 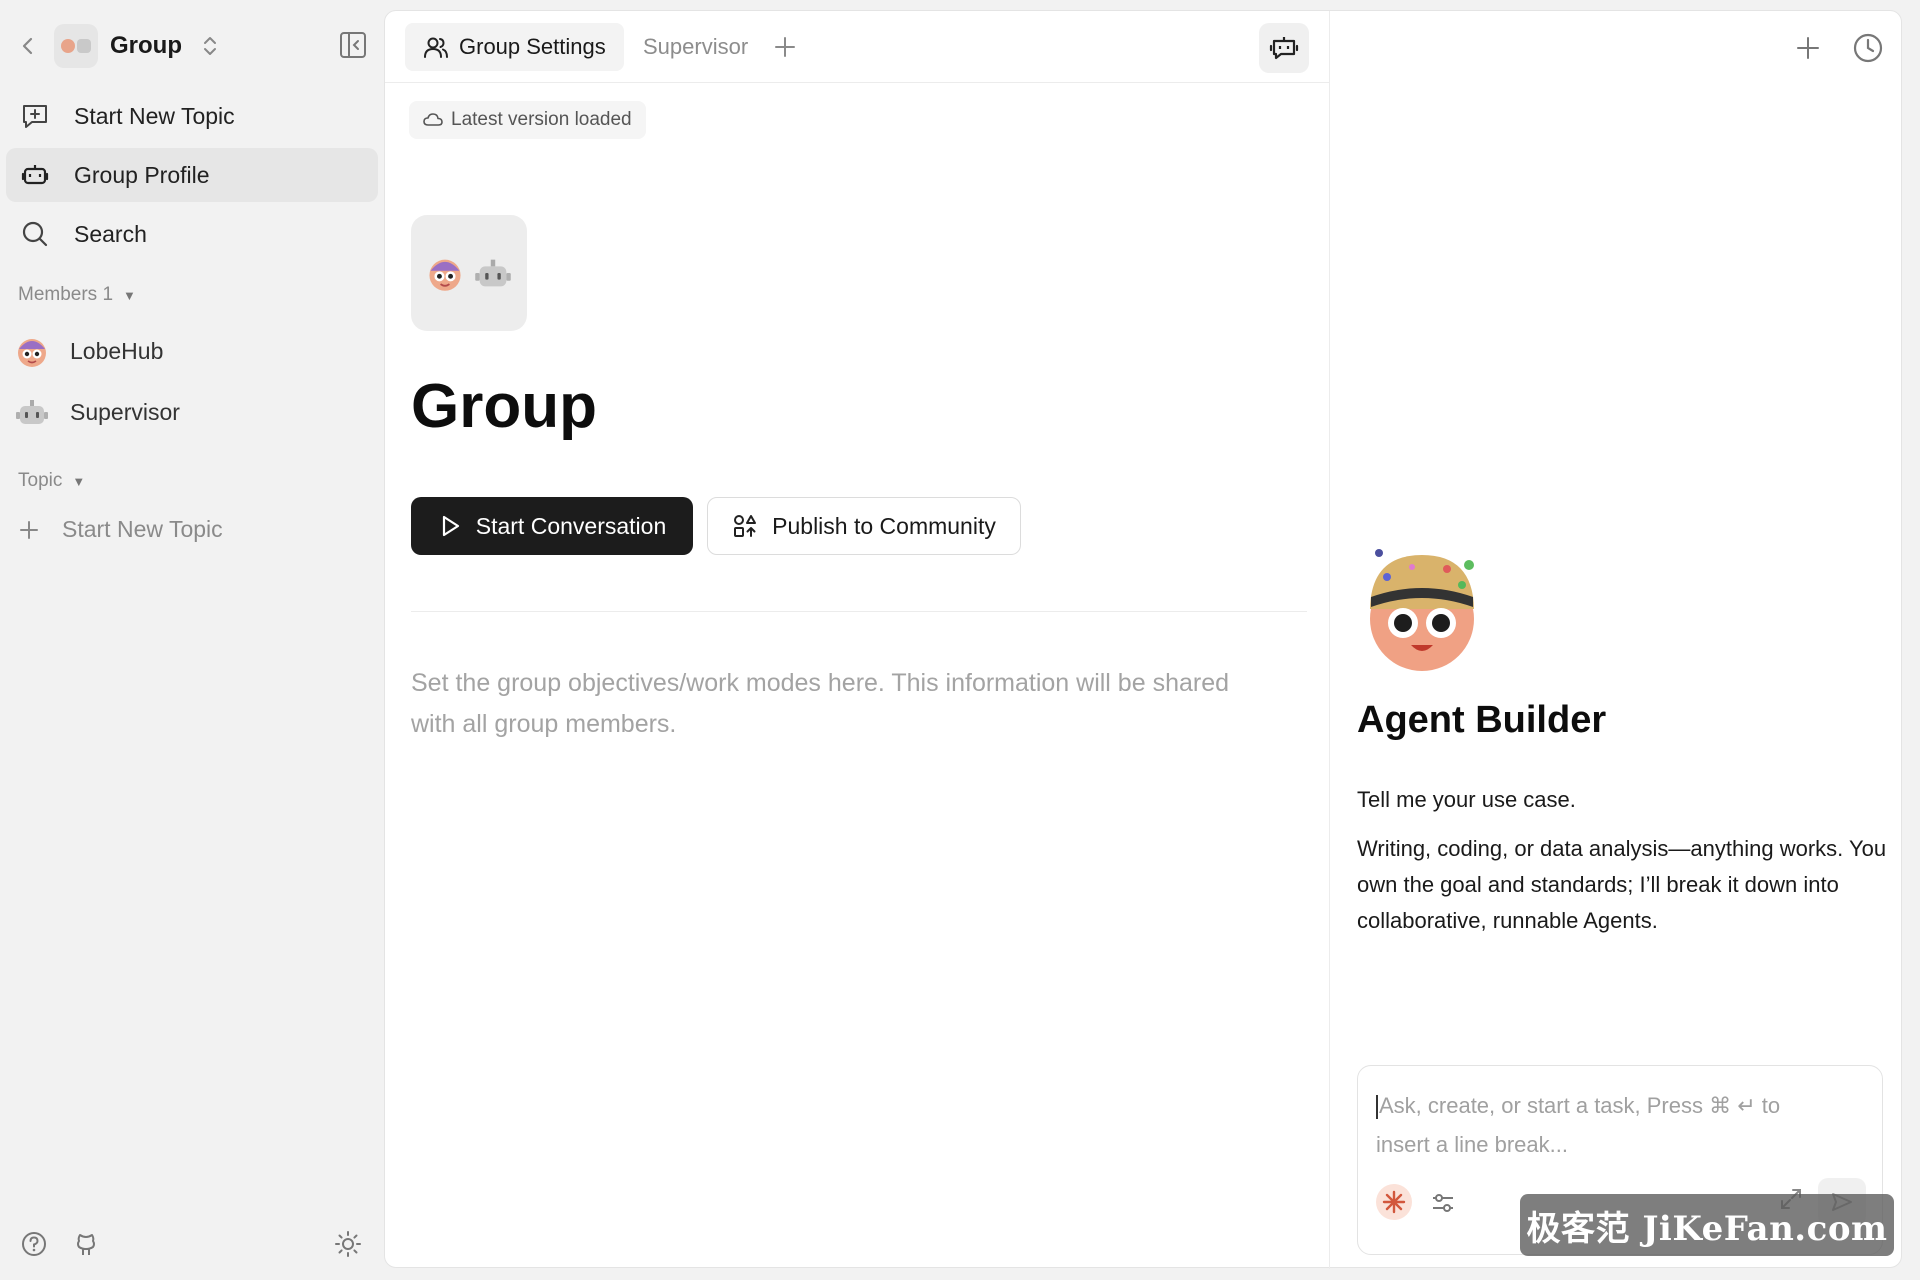 I want to click on input-settings-icon, so click(x=1443, y=1203).